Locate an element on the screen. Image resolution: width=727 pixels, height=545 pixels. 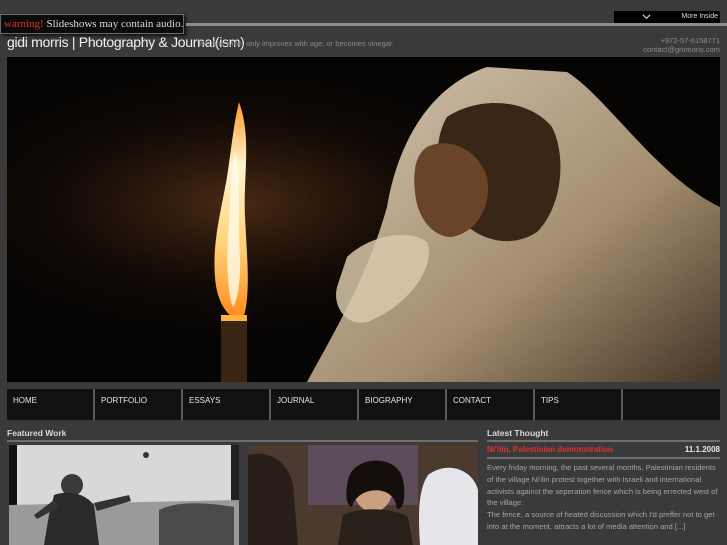
latest-thought-heading: Latest Thought is located at coordinates (518, 433).